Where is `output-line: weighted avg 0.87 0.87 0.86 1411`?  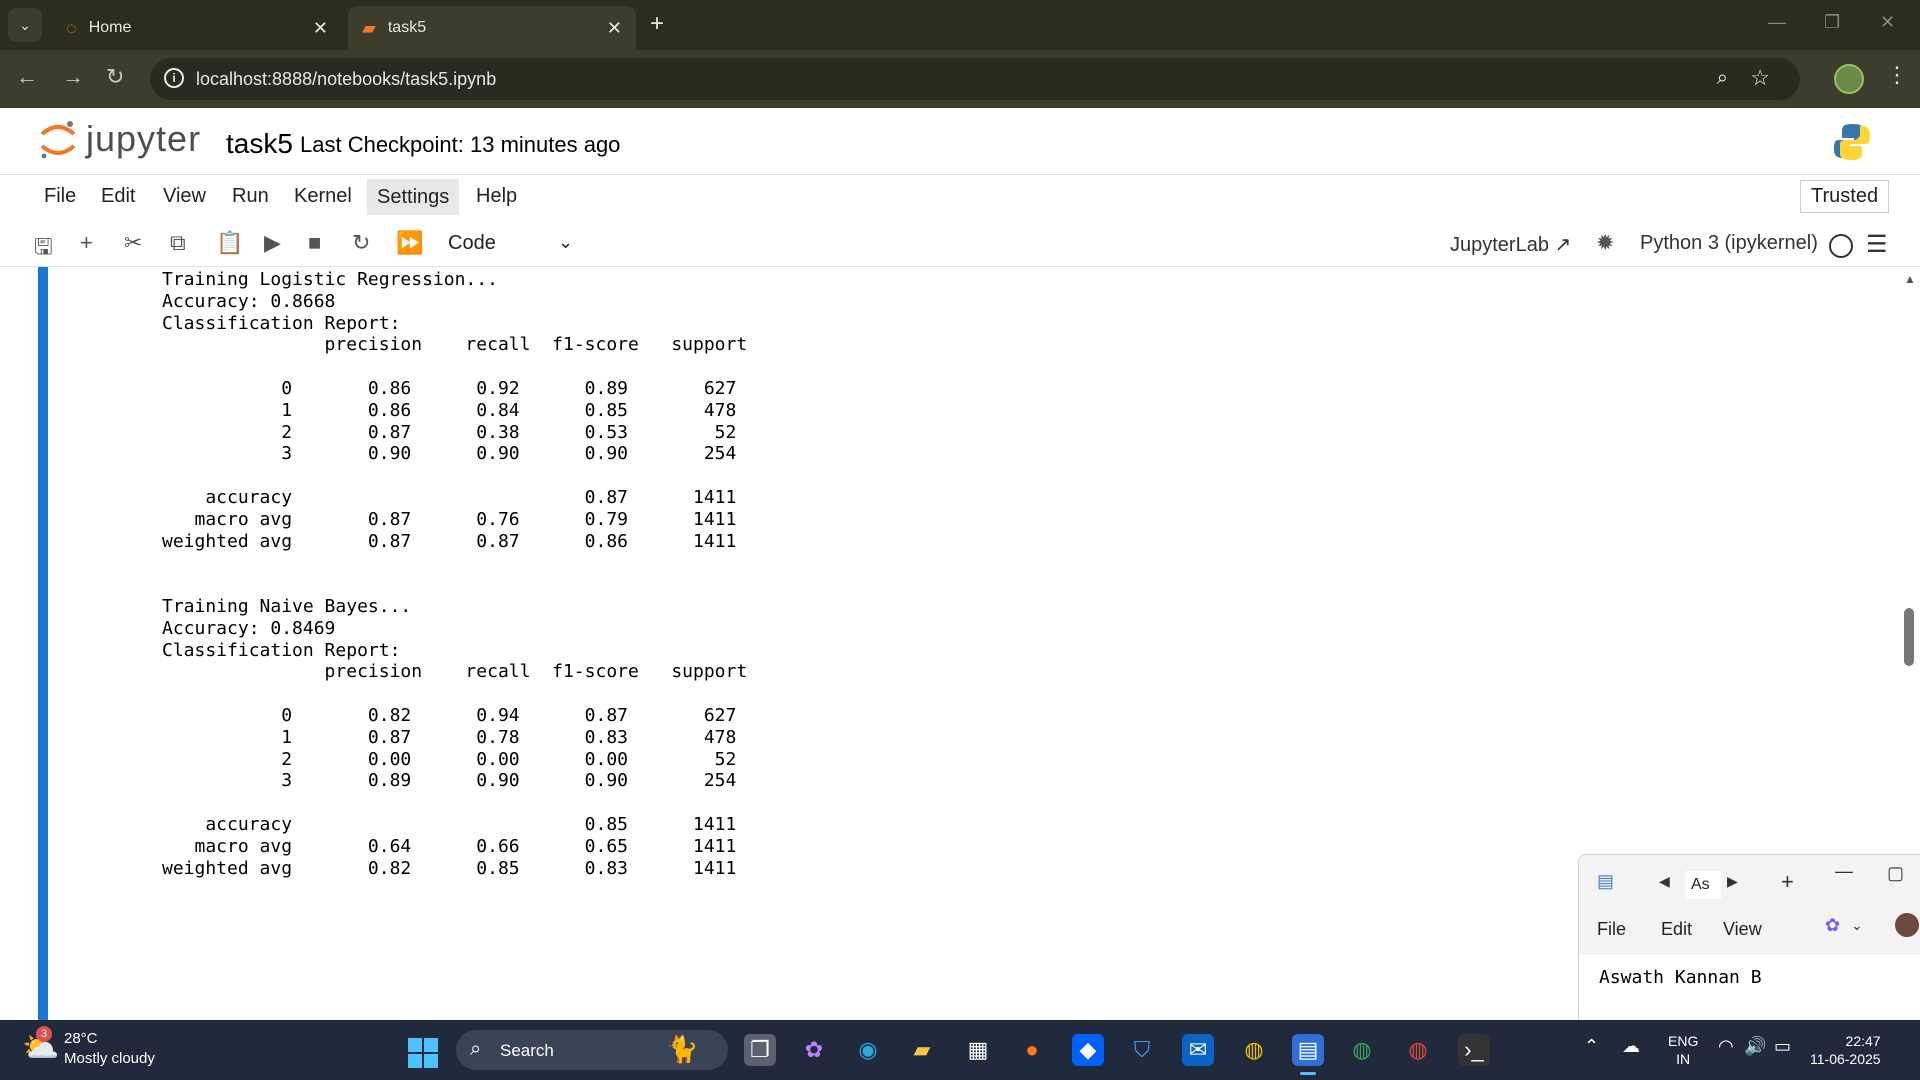
output-line: weighted avg 0.87 0.87 0.86 1411 is located at coordinates (449, 541).